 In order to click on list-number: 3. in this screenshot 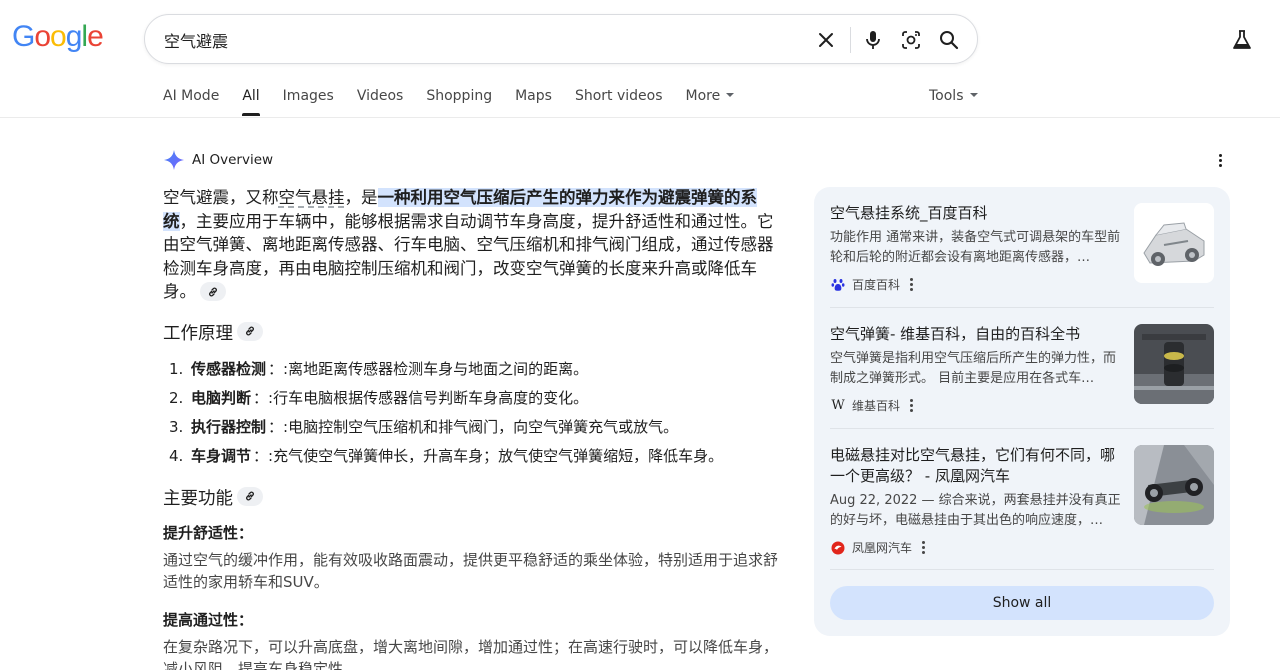, I will do `click(176, 426)`.